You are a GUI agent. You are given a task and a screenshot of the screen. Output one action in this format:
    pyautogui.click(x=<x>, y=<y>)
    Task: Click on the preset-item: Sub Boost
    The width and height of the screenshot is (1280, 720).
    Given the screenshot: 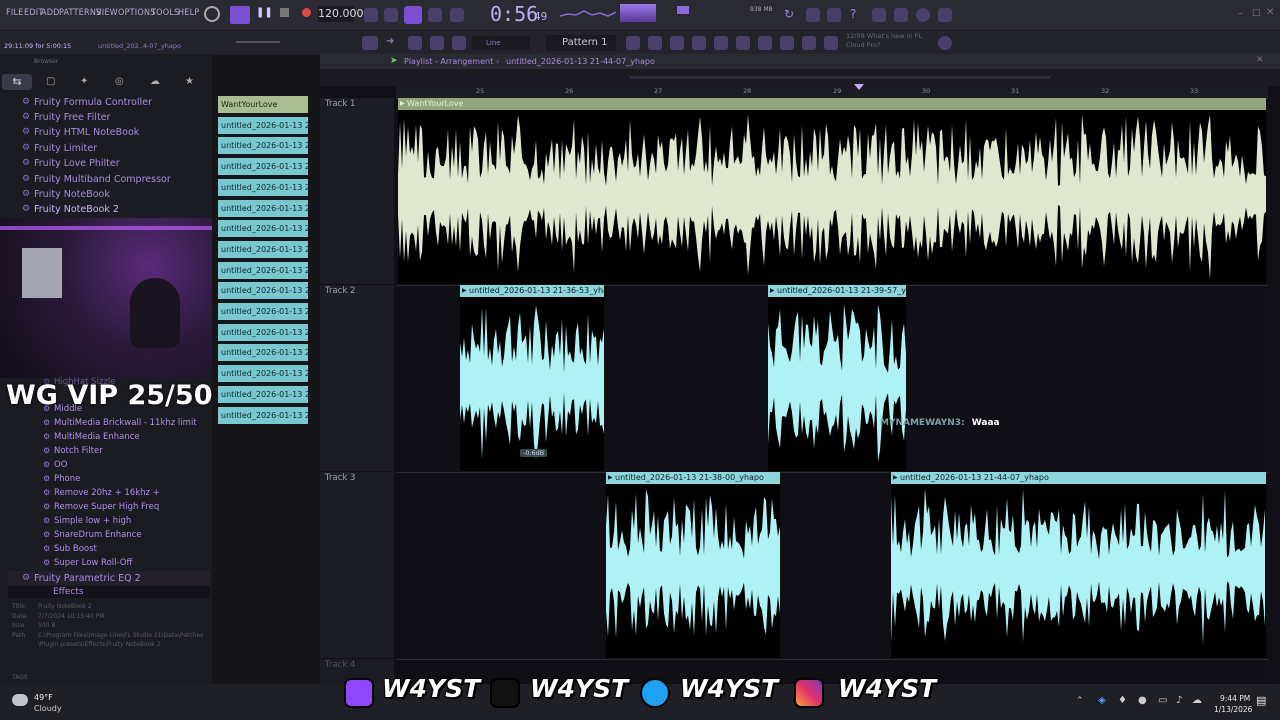 What is the action you would take?
    pyautogui.click(x=70, y=549)
    